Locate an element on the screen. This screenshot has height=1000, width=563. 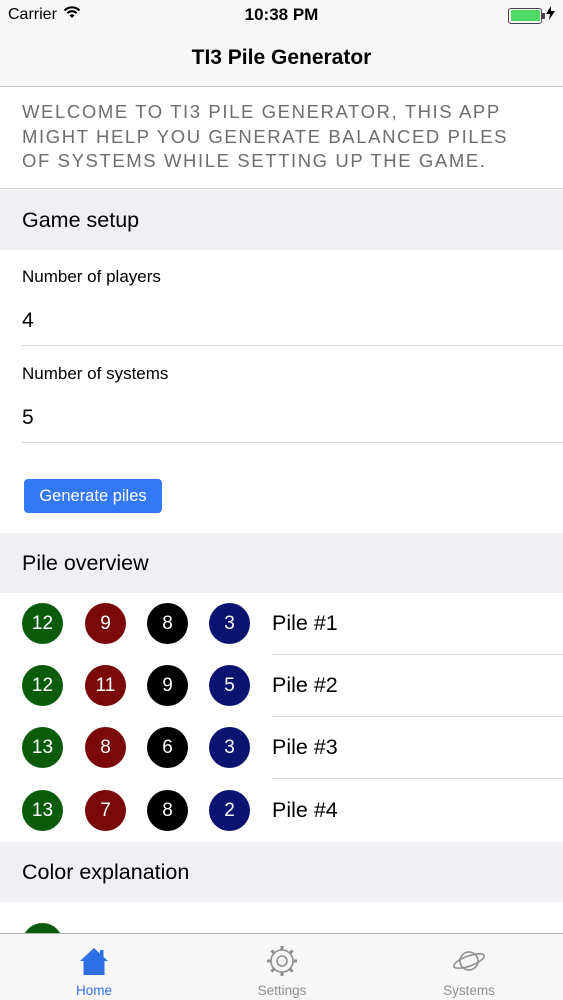
status-right is located at coordinates (531, 15).